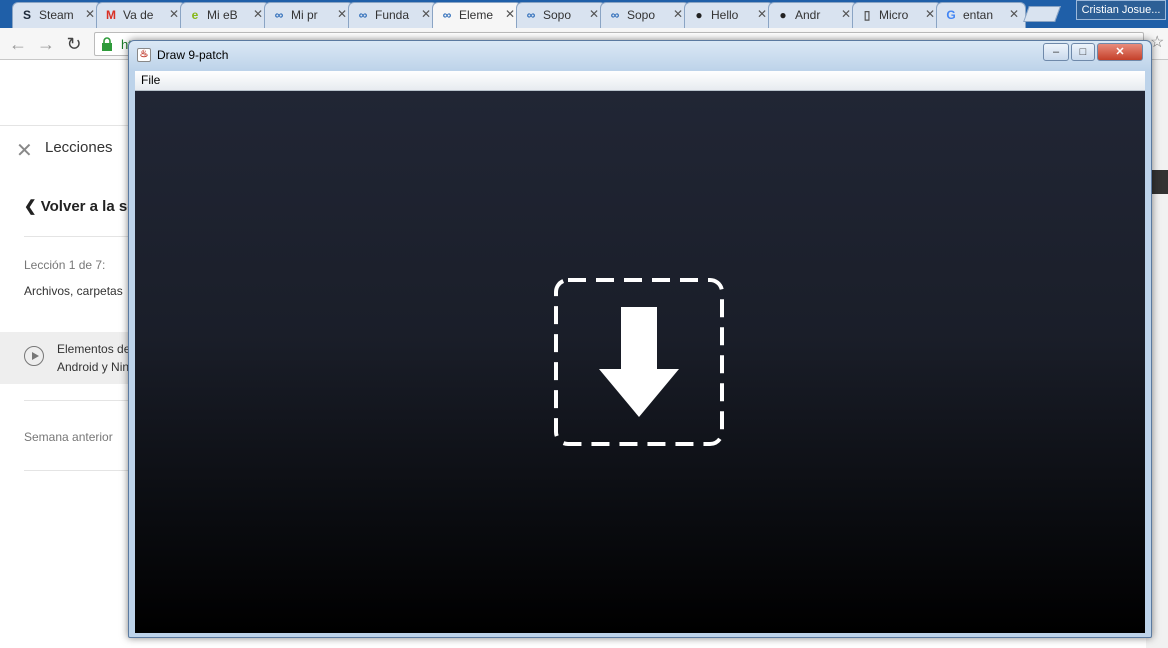 The width and height of the screenshot is (1168, 648). I want to click on minimize-button: –, so click(1056, 52).